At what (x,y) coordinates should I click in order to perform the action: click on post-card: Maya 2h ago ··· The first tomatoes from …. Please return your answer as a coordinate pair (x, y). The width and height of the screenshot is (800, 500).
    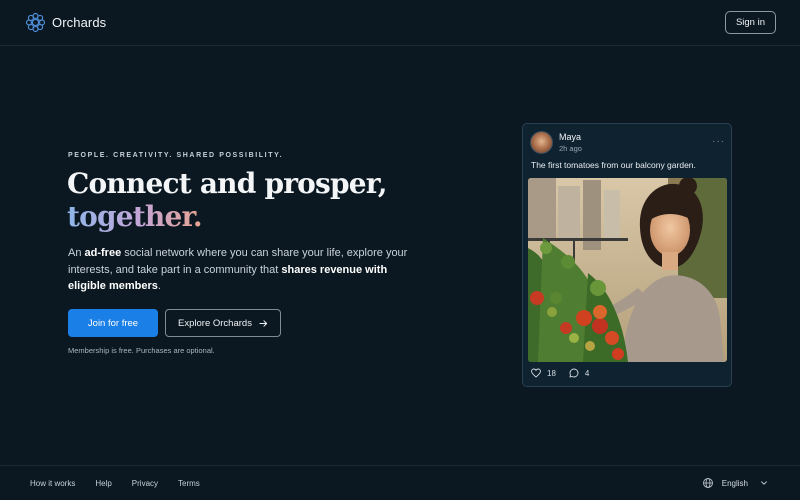
    Looking at the image, I should click on (627, 255).